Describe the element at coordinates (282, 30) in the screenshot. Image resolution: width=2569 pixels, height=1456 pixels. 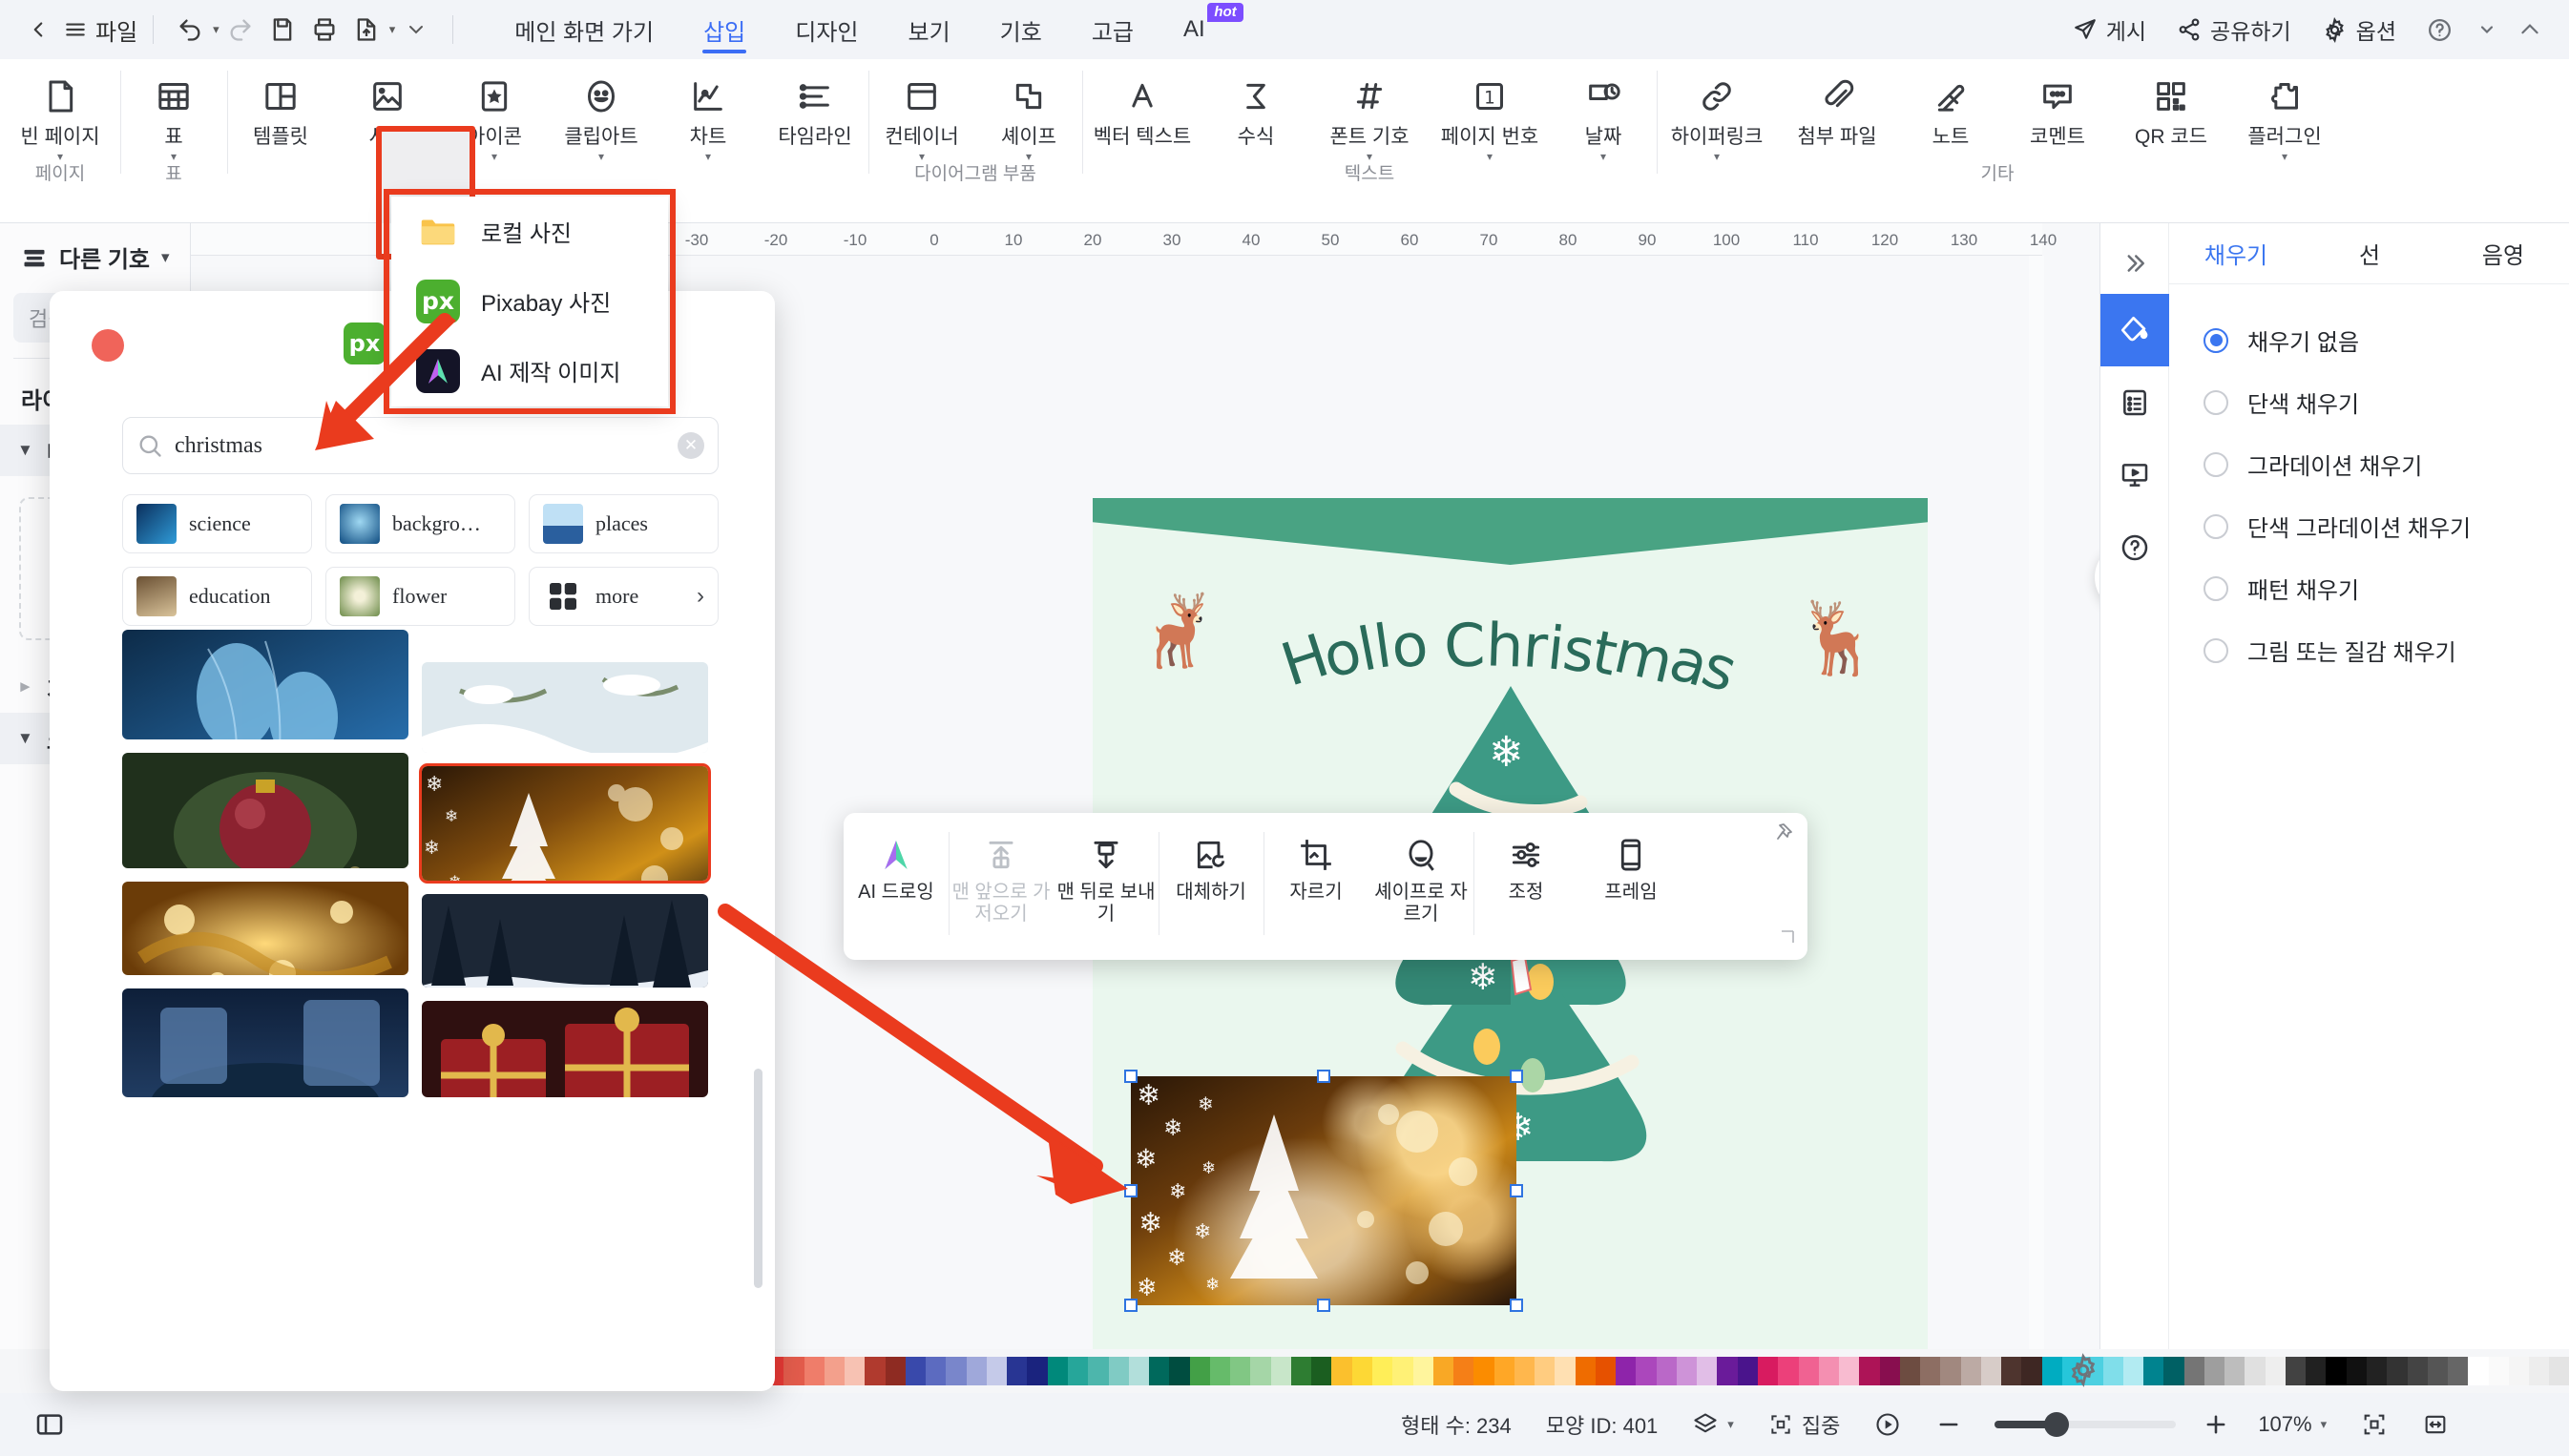
I see `save-icon` at that location.